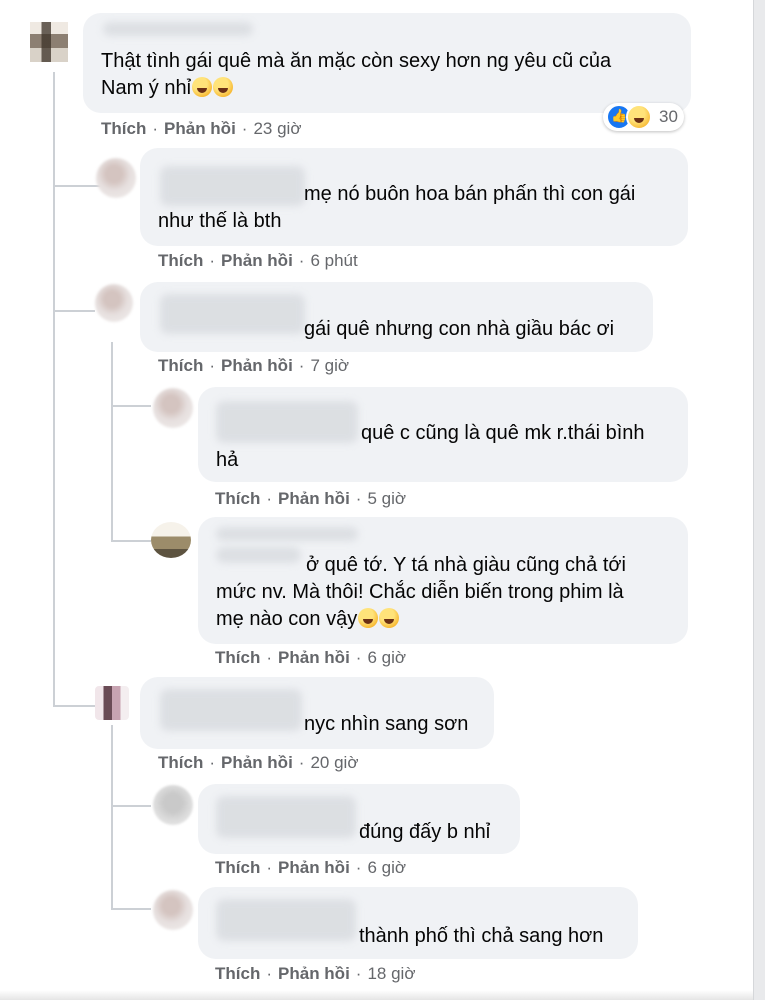 Image resolution: width=765 pixels, height=1000 pixels. Describe the element at coordinates (368, 618) in the screenshot. I see `grinning-sweat-emoji-icon` at that location.